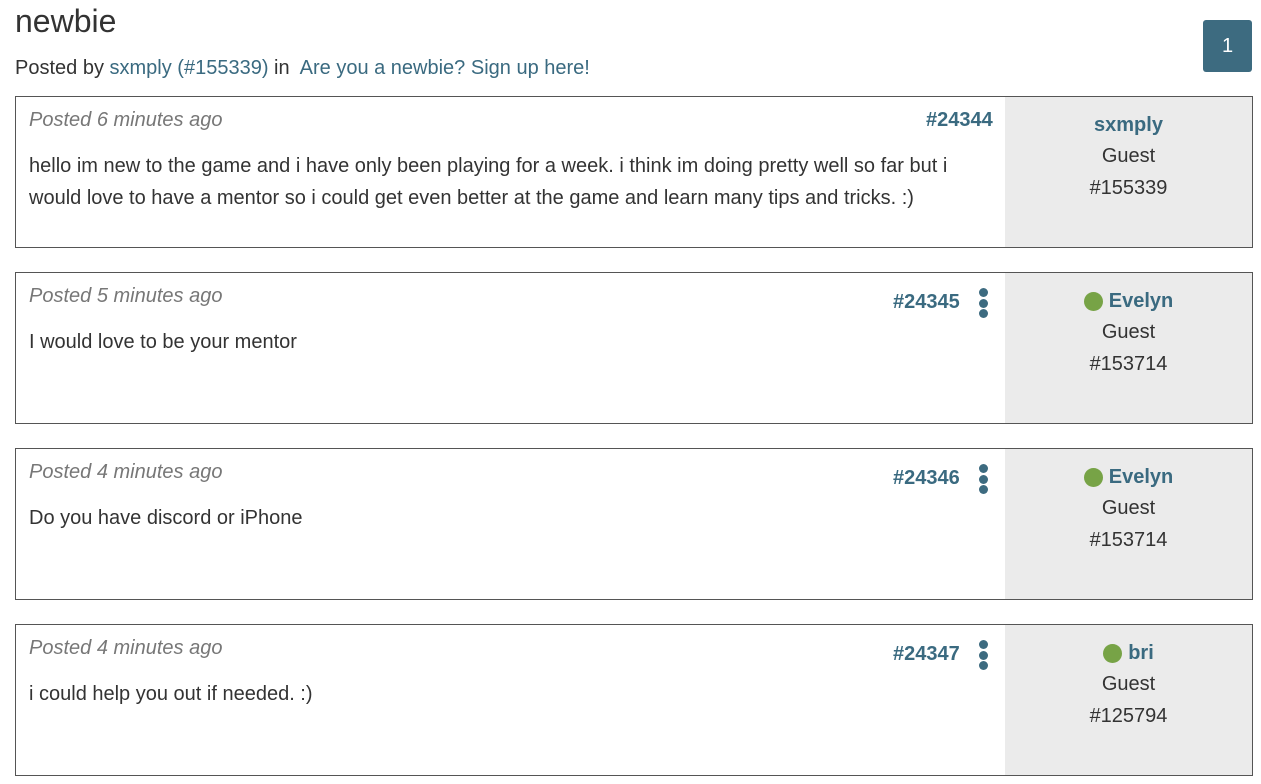 The width and height of the screenshot is (1261, 784). Describe the element at coordinates (282, 68) in the screenshot. I see `in-label: in` at that location.